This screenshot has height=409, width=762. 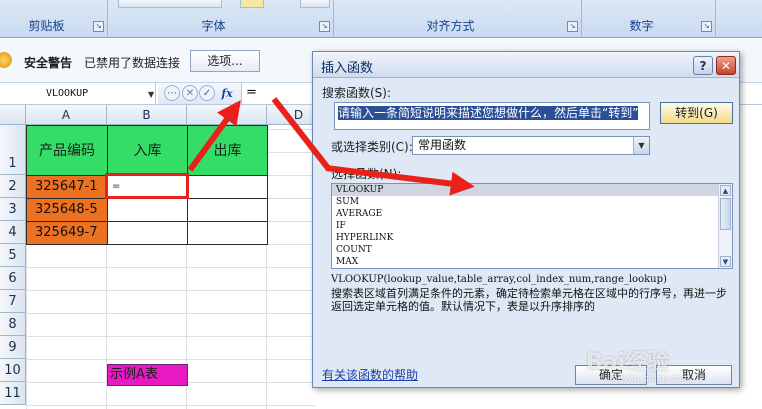 I want to click on row-header-9: 9, so click(x=13, y=347).